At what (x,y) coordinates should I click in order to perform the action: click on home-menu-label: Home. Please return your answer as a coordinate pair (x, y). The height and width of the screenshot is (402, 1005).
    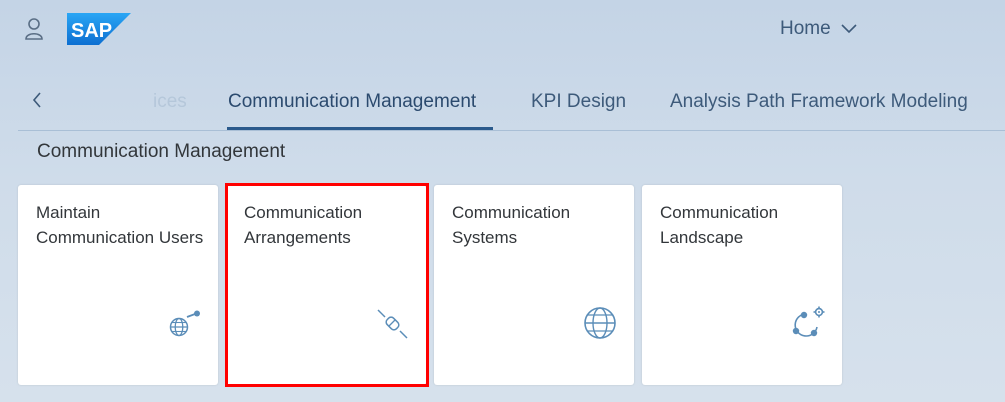
    Looking at the image, I should click on (805, 28).